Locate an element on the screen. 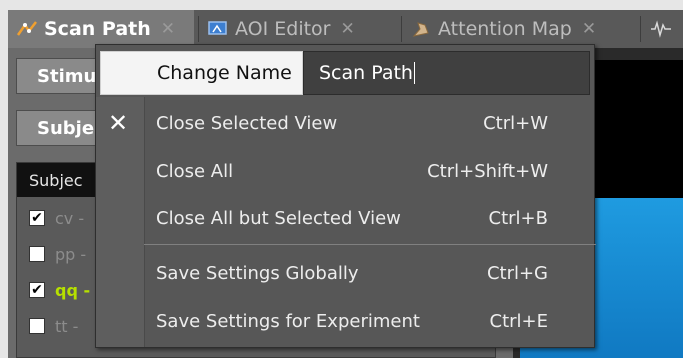 The image size is (683, 358). scan-path-icon is located at coordinates (27, 29).